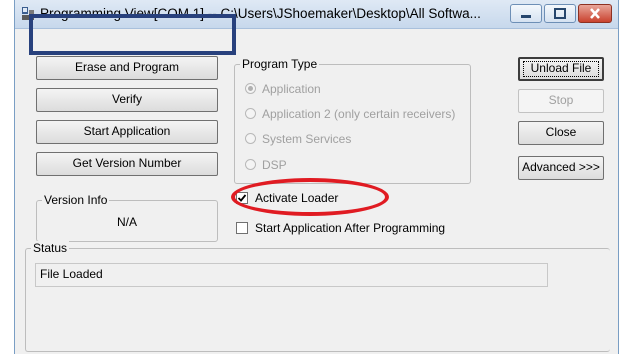 The width and height of the screenshot is (629, 354). I want to click on verify-button: Verify, so click(127, 100).